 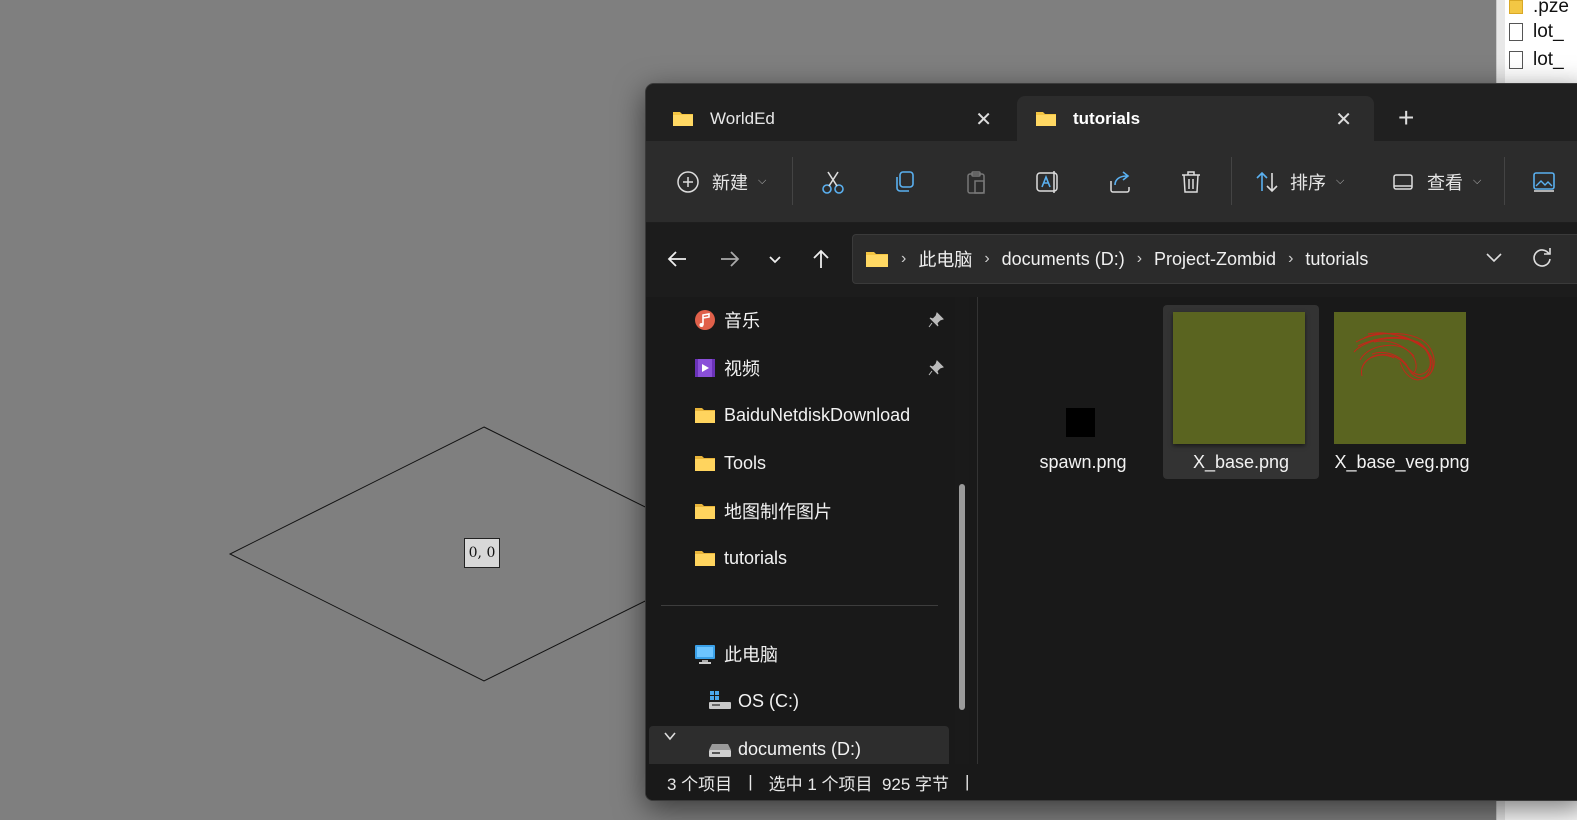 I want to click on nav-item-videos: 视频, so click(x=727, y=368).